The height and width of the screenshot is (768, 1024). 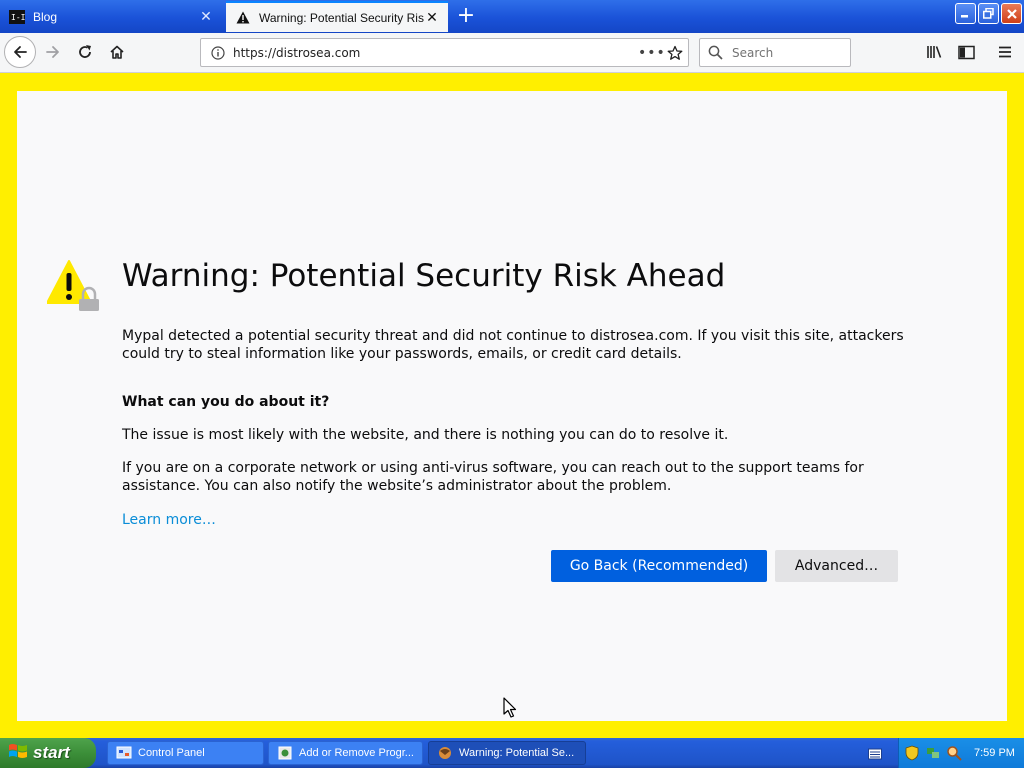 I want to click on new-tab-button: +, so click(x=466, y=16).